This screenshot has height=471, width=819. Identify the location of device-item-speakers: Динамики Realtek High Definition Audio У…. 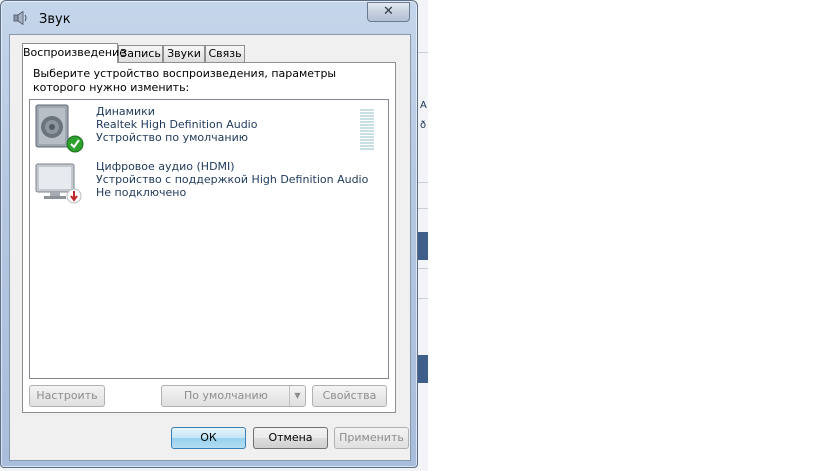
(209, 129).